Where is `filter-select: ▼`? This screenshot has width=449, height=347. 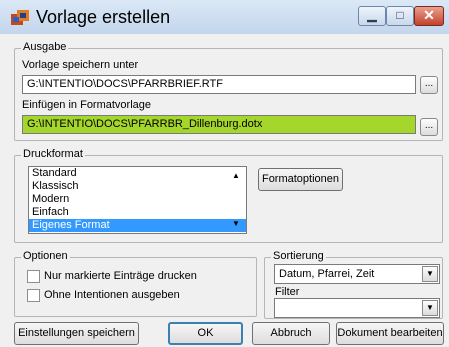
filter-select: ▼ is located at coordinates (357, 308).